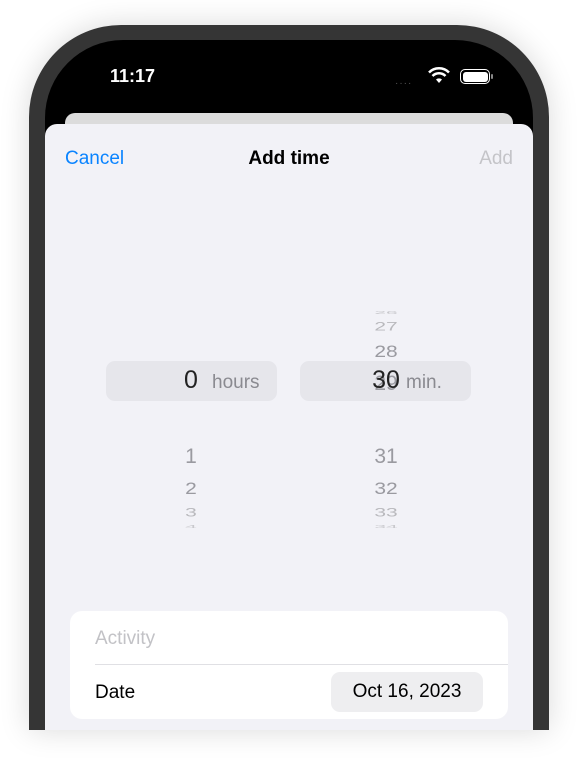 The image size is (578, 760). I want to click on status-time: 11:17, so click(133, 76).